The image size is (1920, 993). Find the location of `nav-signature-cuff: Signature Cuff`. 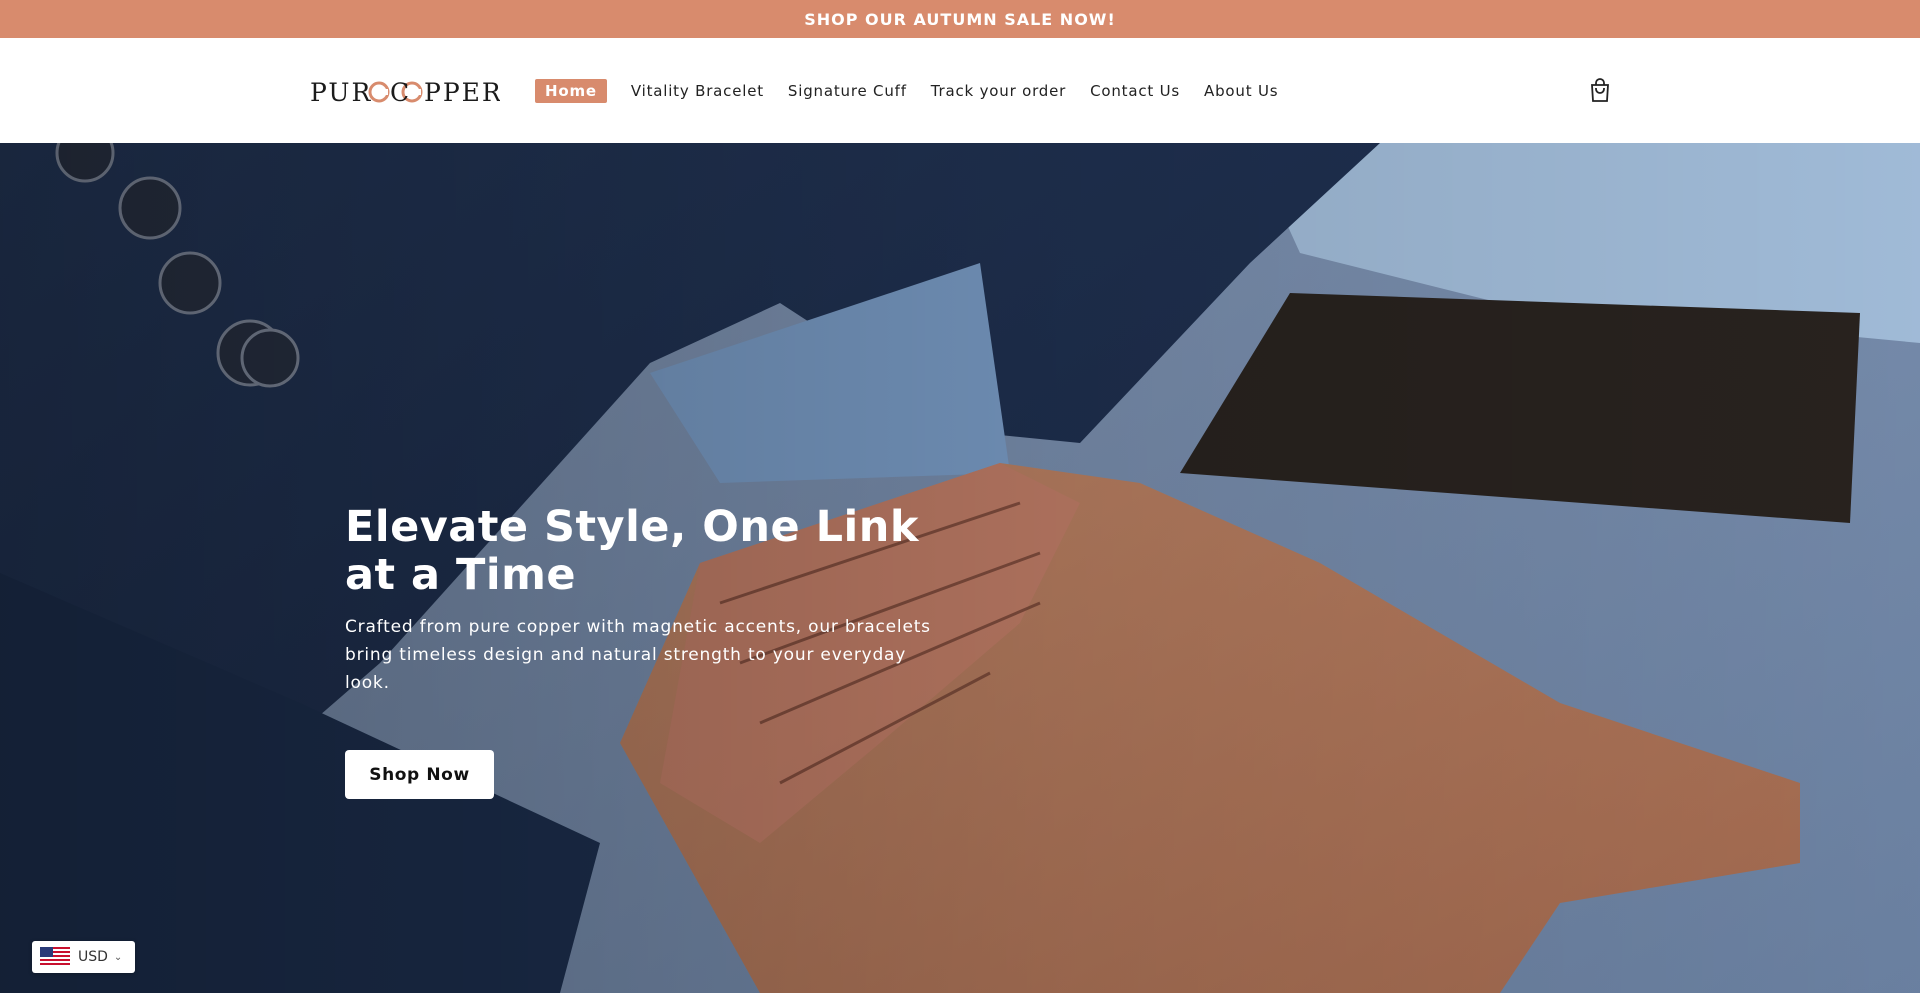

nav-signature-cuff: Signature Cuff is located at coordinates (847, 91).